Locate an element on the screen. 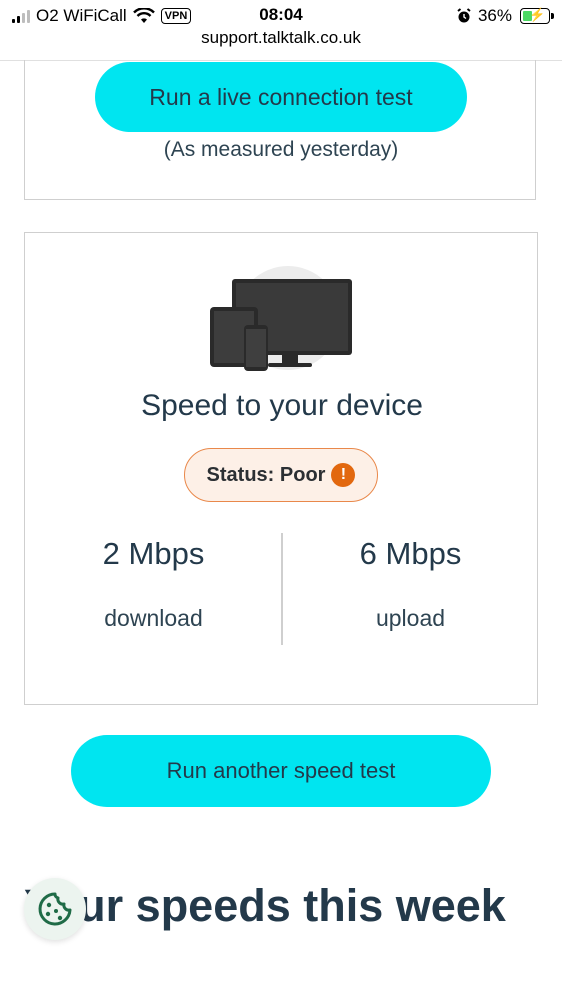 Image resolution: width=562 pixels, height=999 pixels. measured-note: (As measured yesterday) is located at coordinates (281, 149).